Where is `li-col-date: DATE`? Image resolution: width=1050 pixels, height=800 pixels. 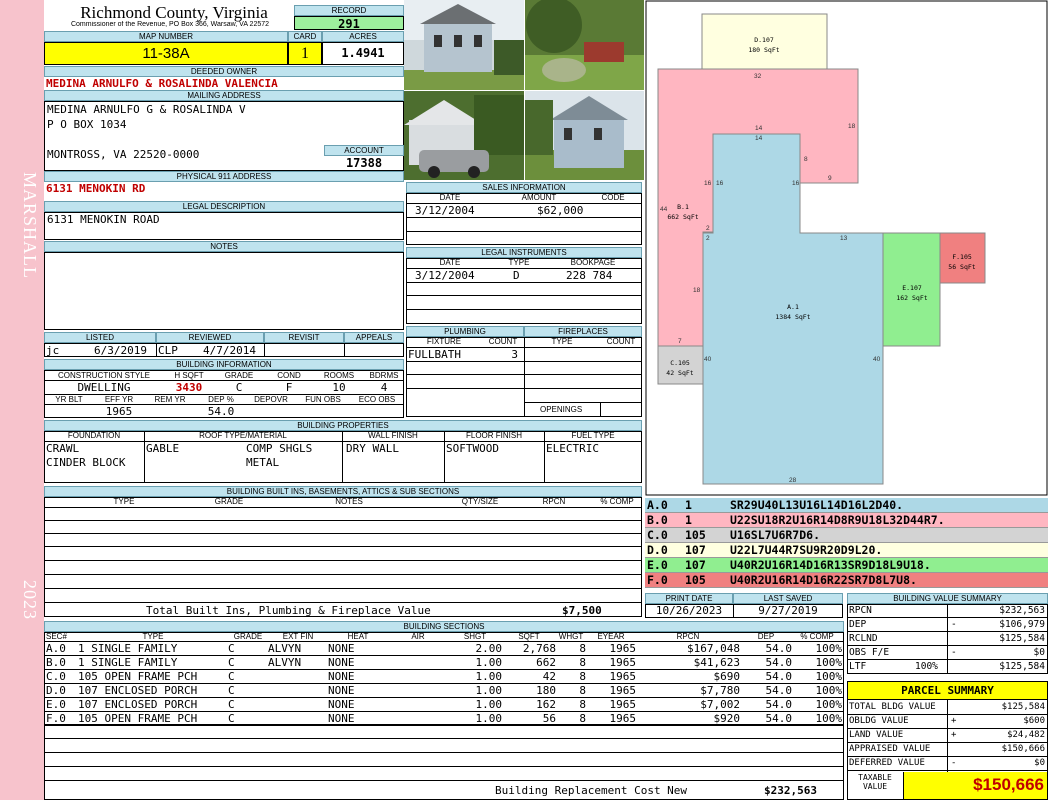
li-col-date: DATE is located at coordinates (450, 262).